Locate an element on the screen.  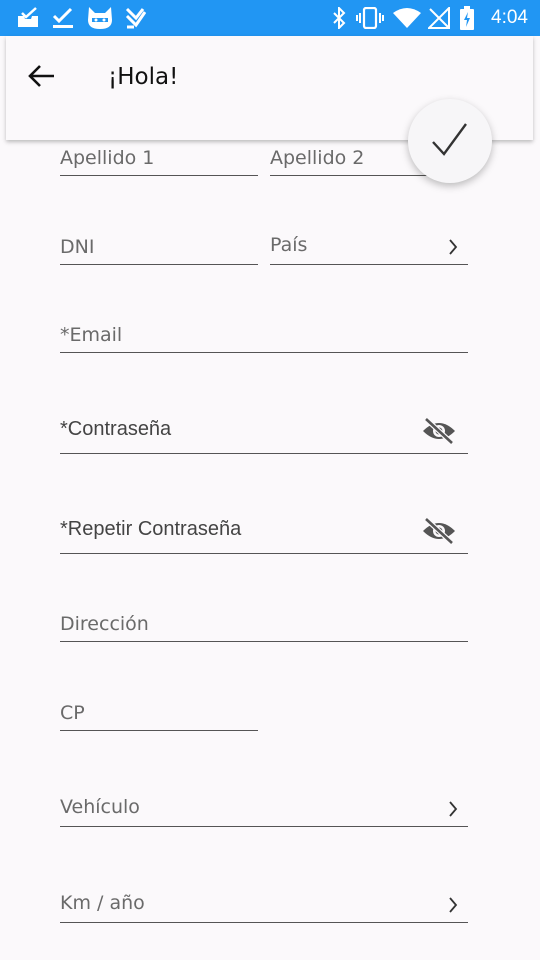
arrow-back-icon is located at coordinates (41, 76).